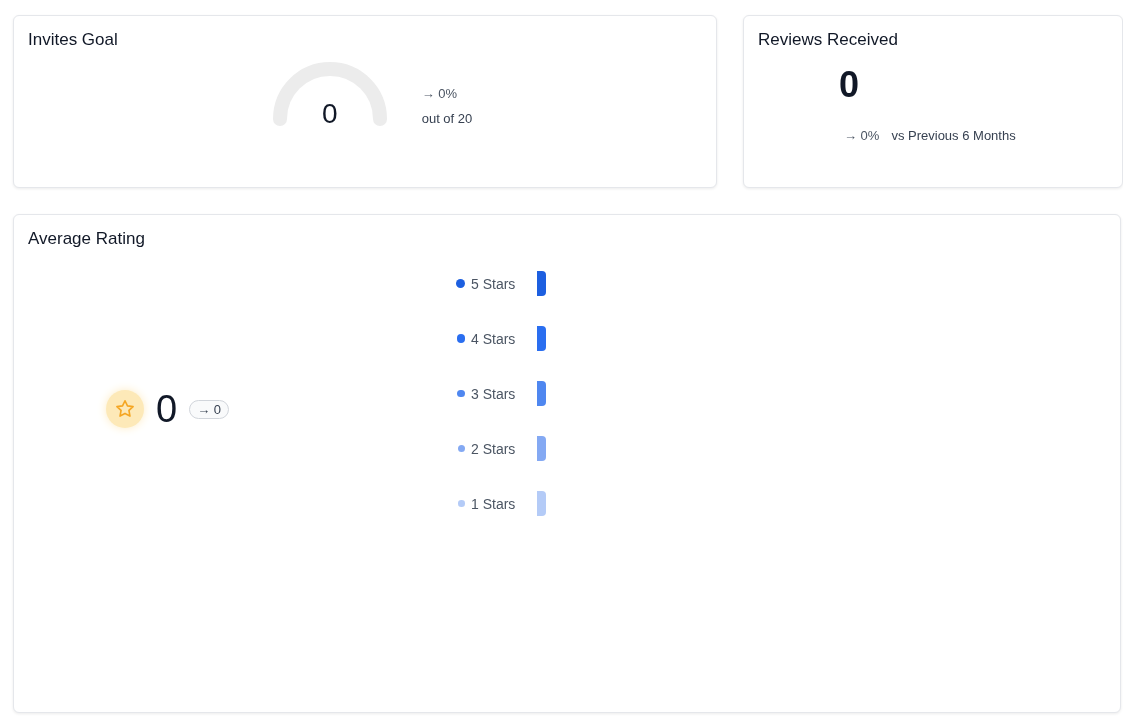 Image resolution: width=1136 pixels, height=728 pixels. I want to click on star-level-label: 5 Stars, so click(494, 283).